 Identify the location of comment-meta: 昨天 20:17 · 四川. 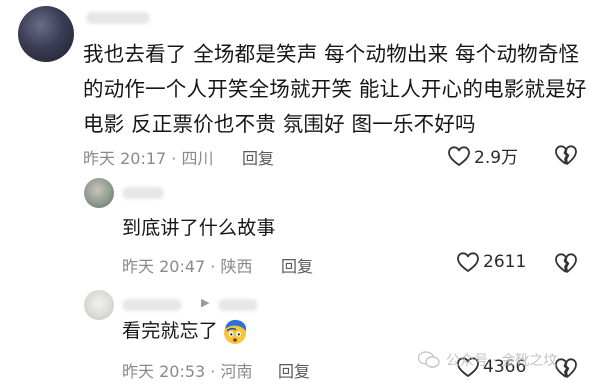
(148, 158).